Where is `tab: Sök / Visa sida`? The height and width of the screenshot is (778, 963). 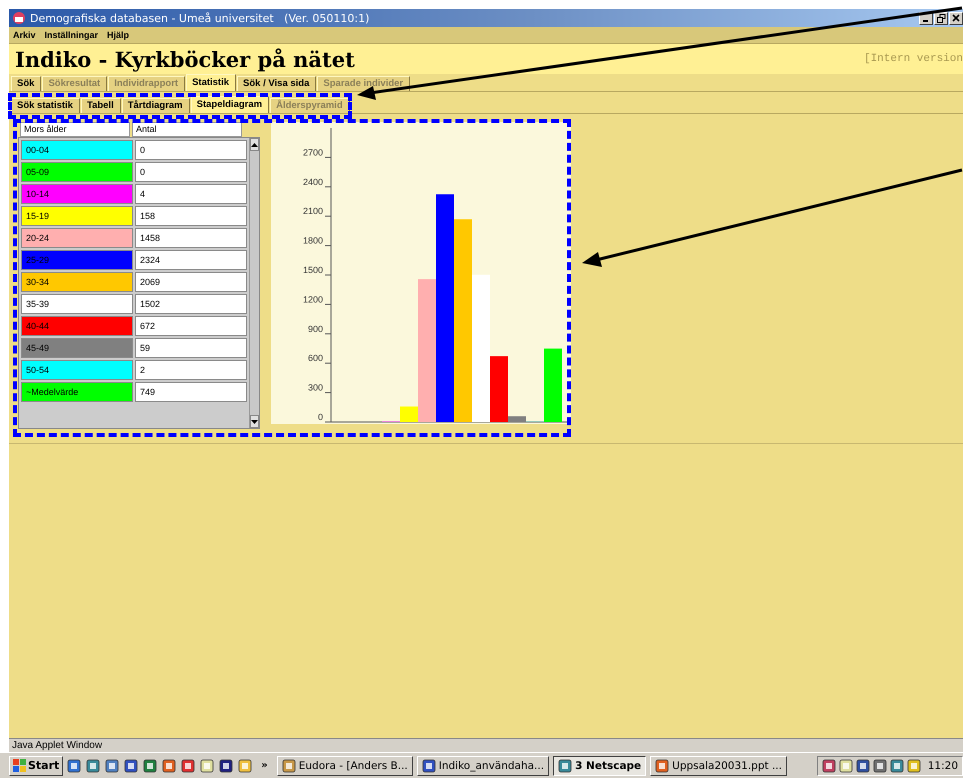
tab: Sök / Visa sida is located at coordinates (276, 83).